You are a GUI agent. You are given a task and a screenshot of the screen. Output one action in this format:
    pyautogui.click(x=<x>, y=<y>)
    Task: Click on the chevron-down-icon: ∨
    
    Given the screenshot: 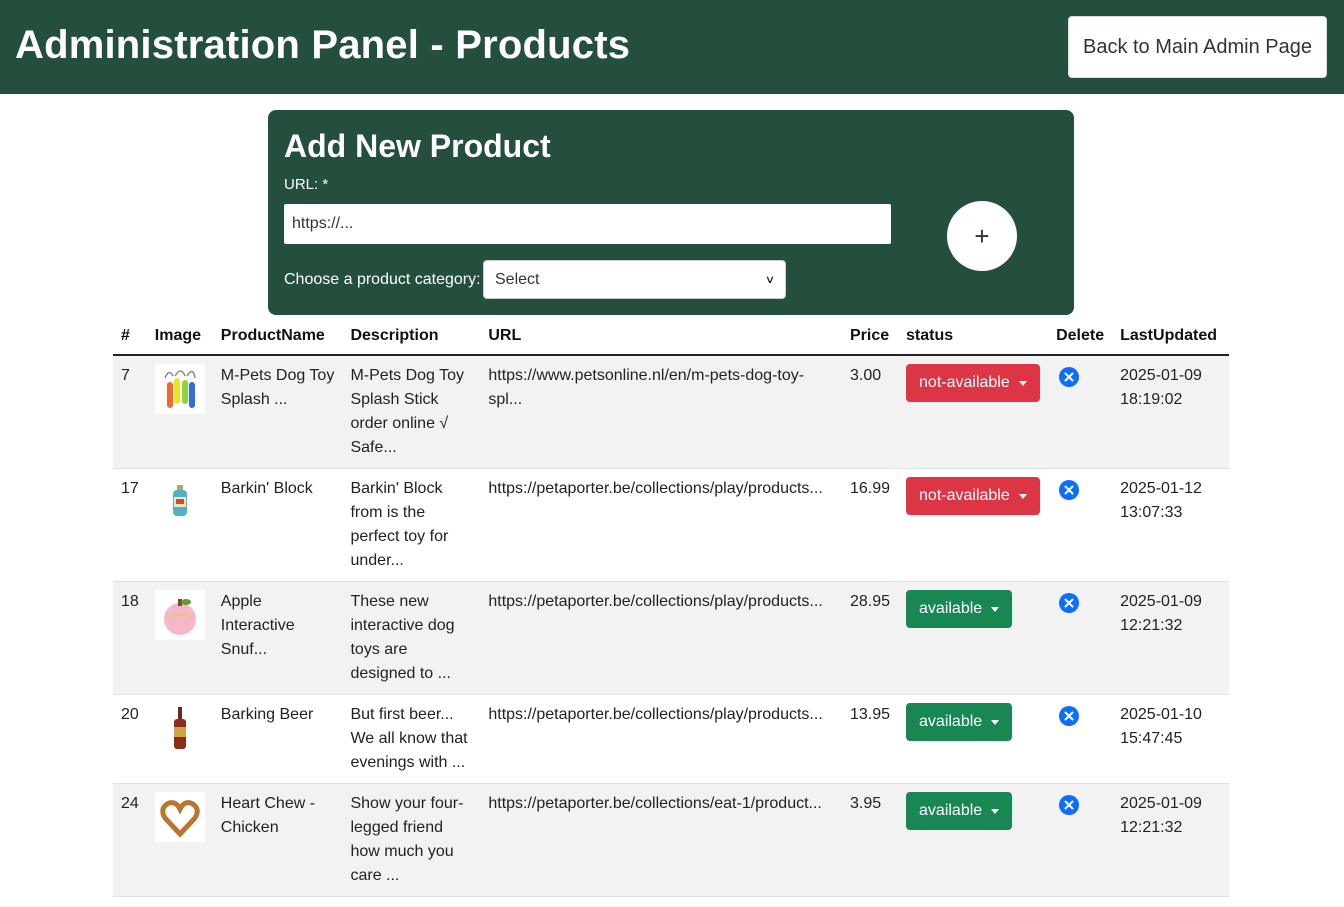 What is the action you would take?
    pyautogui.click(x=770, y=280)
    